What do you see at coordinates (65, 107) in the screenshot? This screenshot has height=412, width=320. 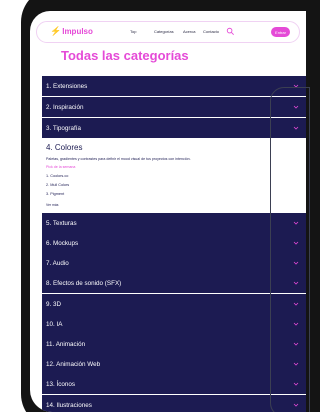 I see `category-label: 2. Inspiración` at bounding box center [65, 107].